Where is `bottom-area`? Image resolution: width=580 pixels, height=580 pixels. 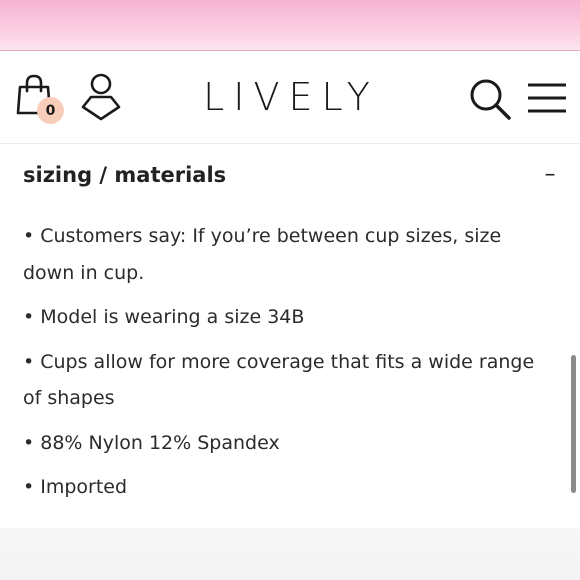
bottom-area is located at coordinates (290, 554).